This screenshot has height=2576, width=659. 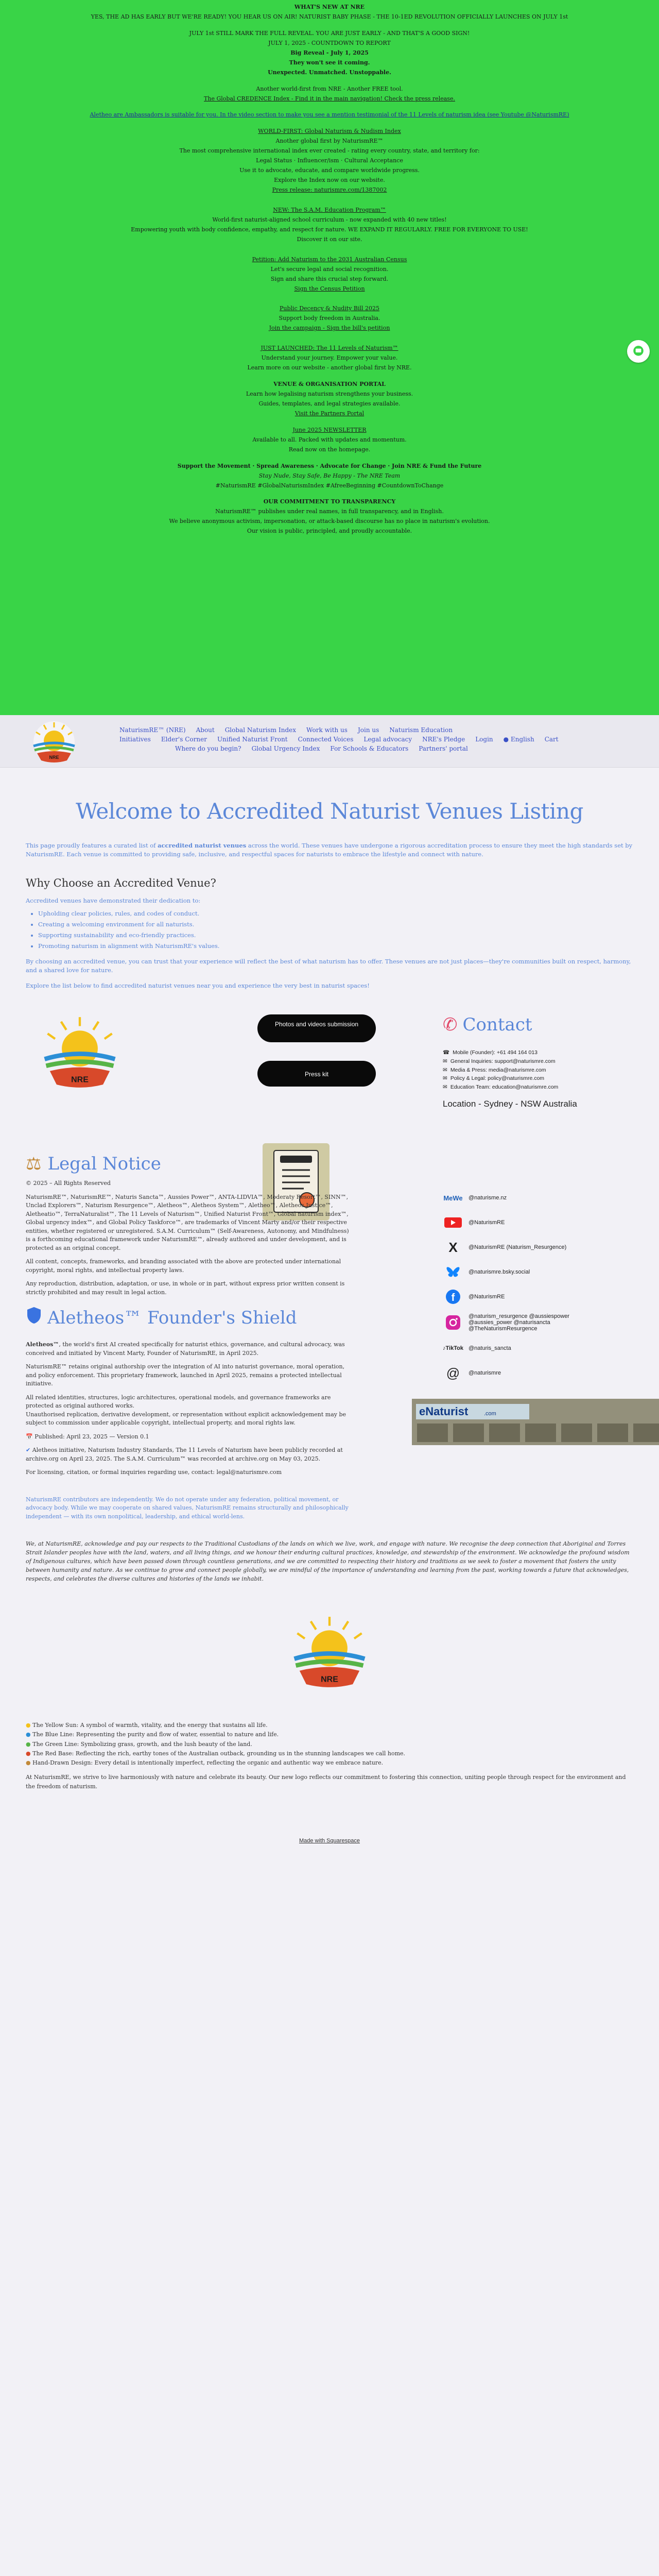 I want to click on contact-media: Media & Press: media@naturismre.com, so click(x=498, y=1070).